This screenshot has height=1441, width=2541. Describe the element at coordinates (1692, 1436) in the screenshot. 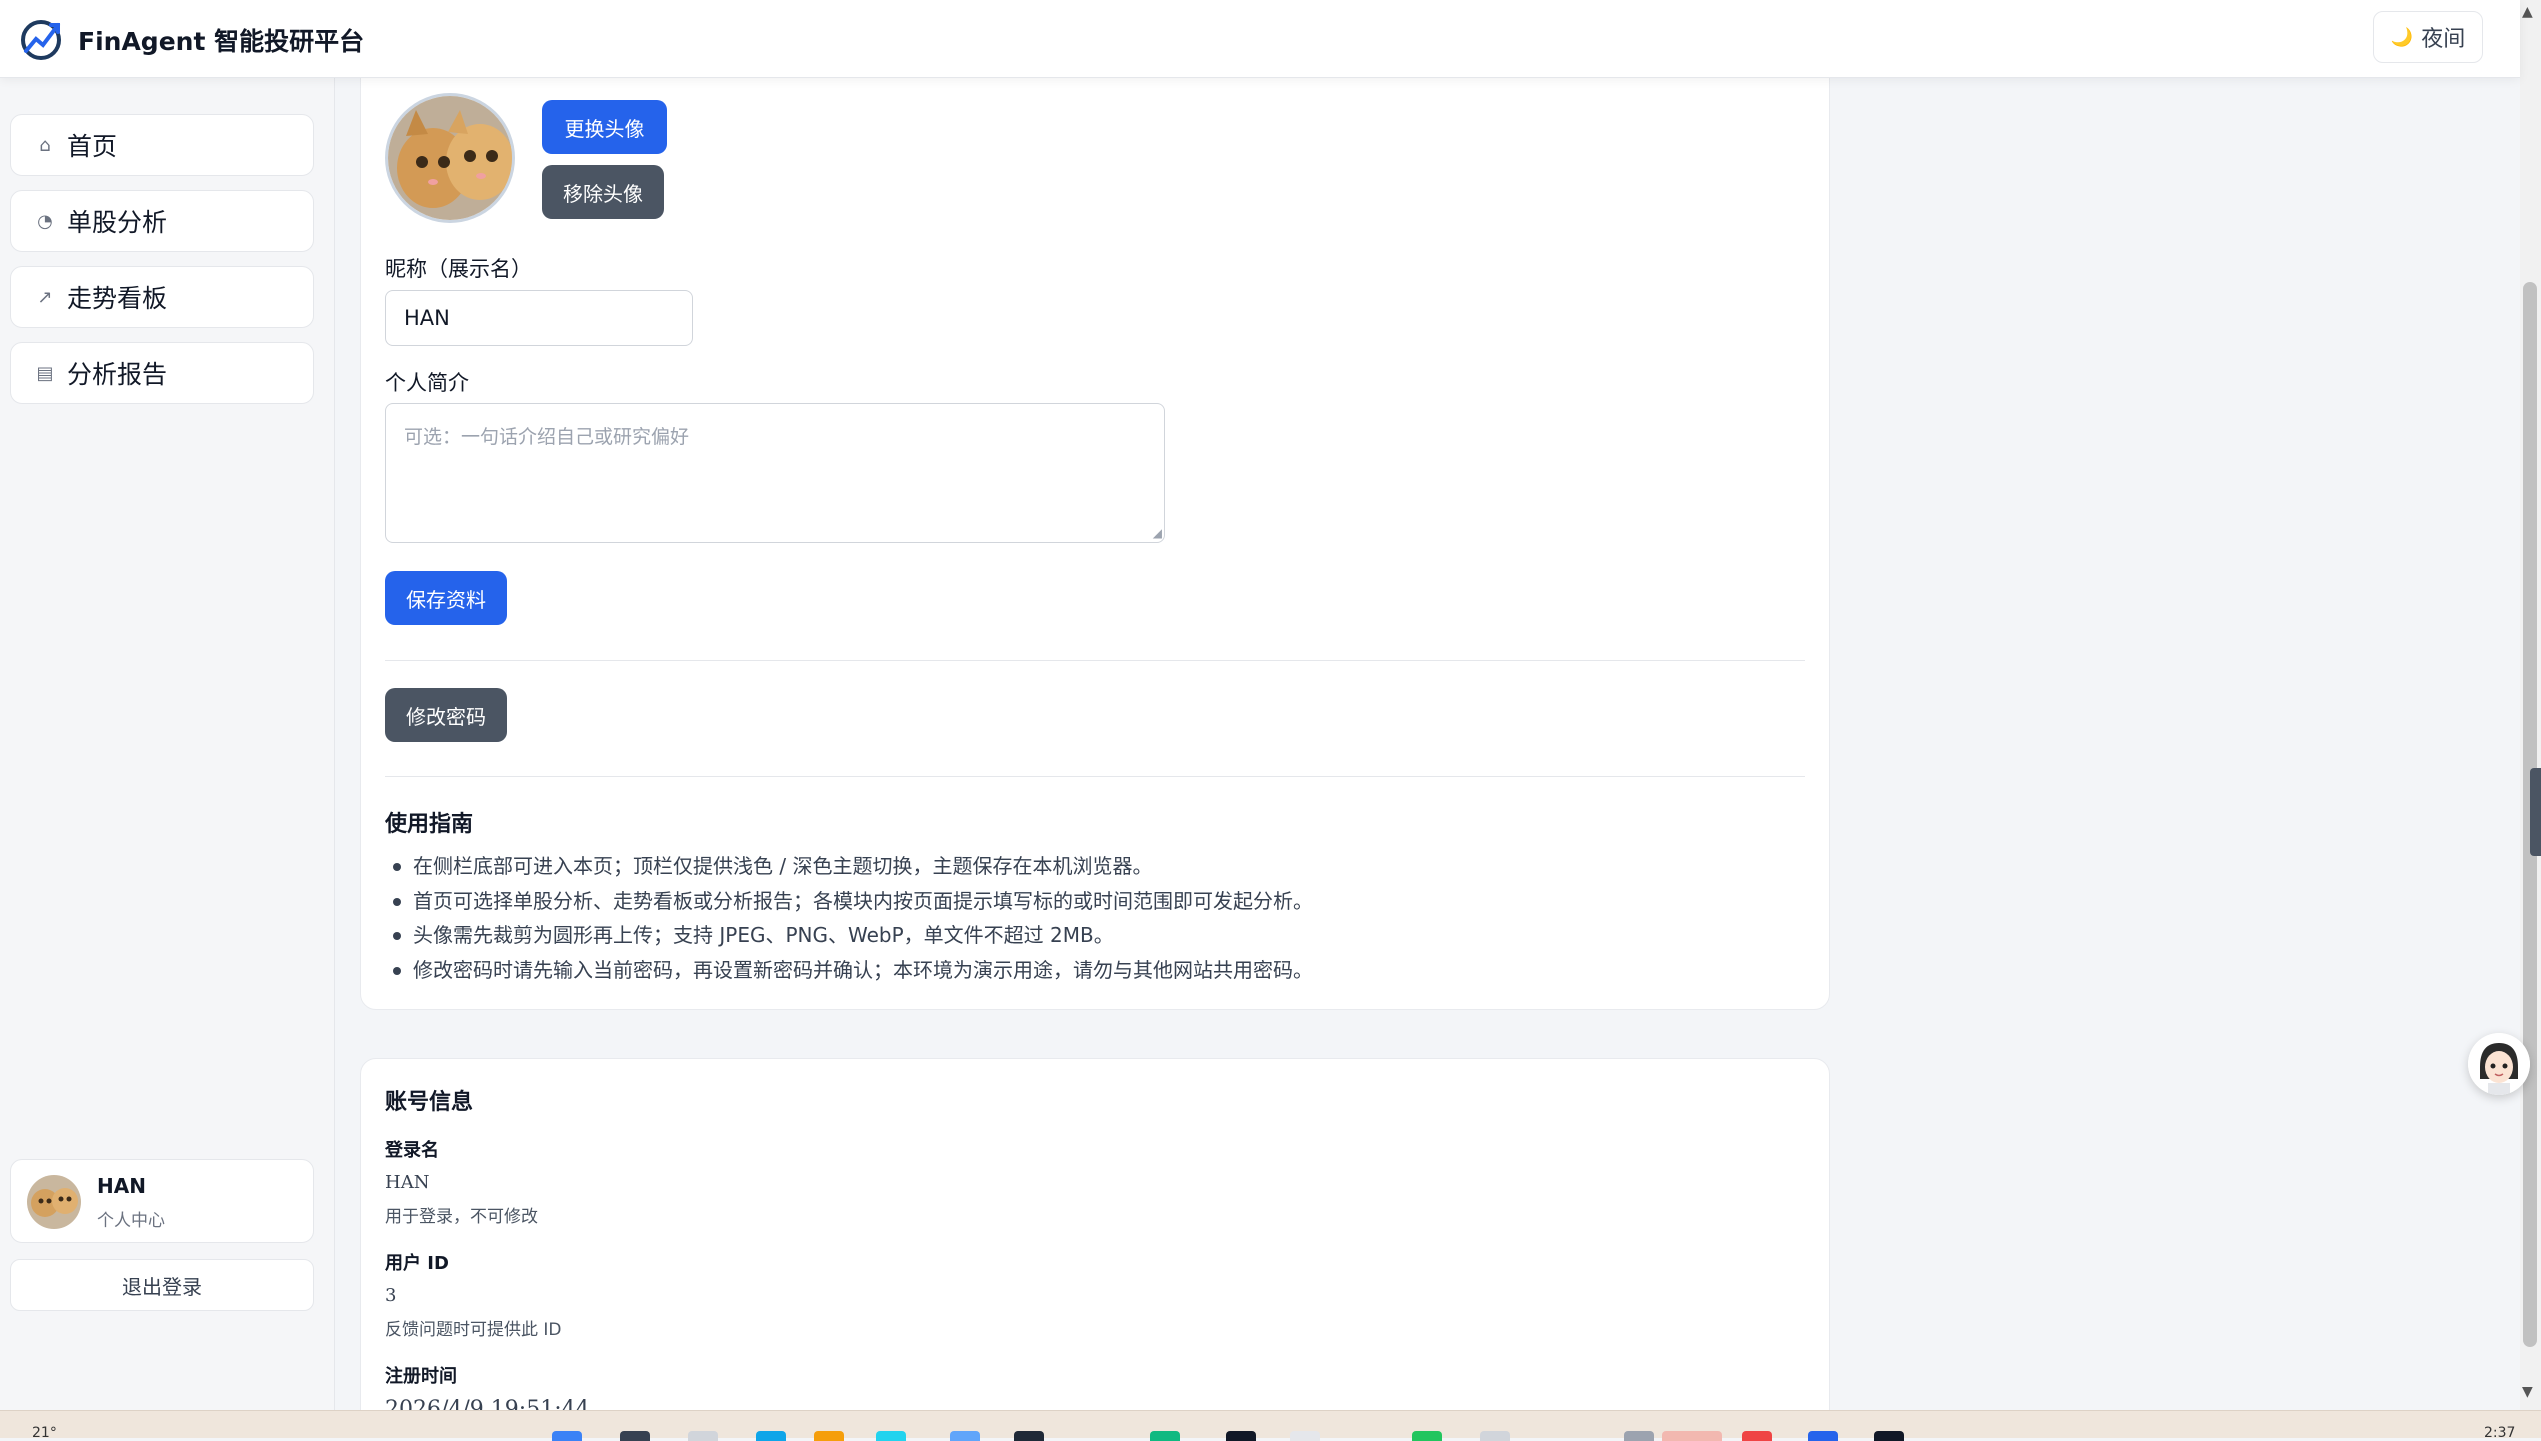

I see `active-app-icon` at that location.